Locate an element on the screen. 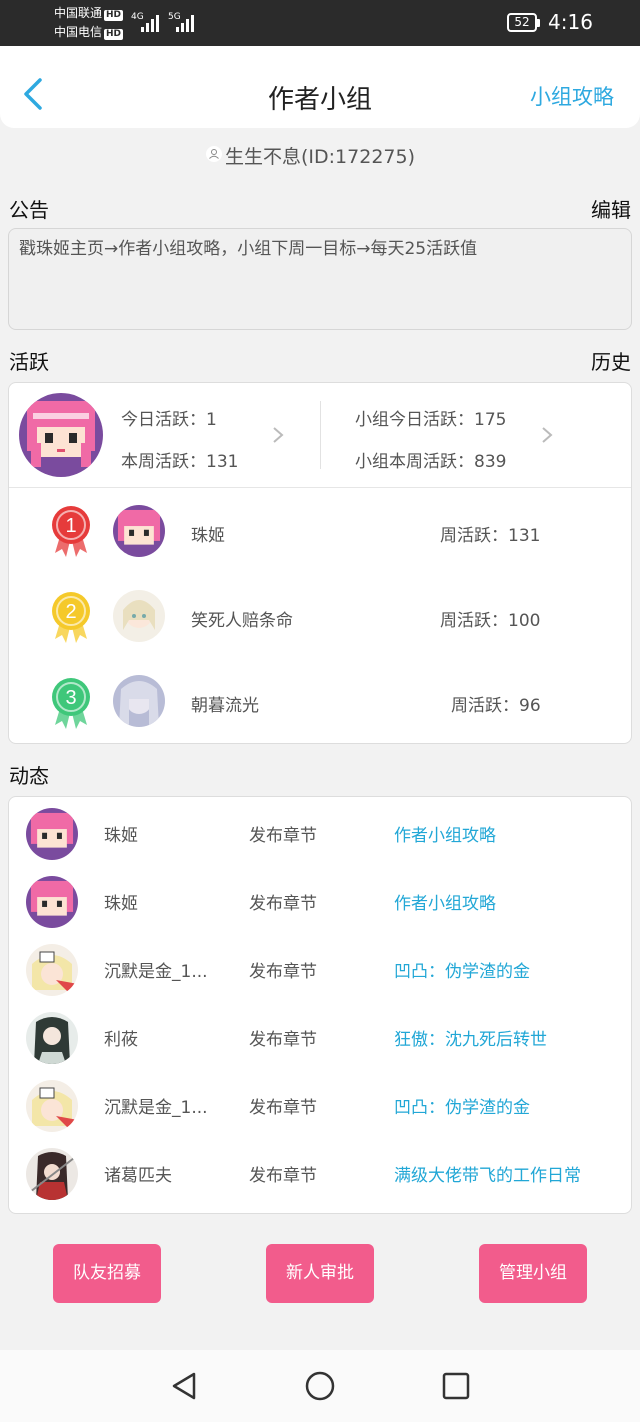  rank-2-avatar is located at coordinates (139, 616).